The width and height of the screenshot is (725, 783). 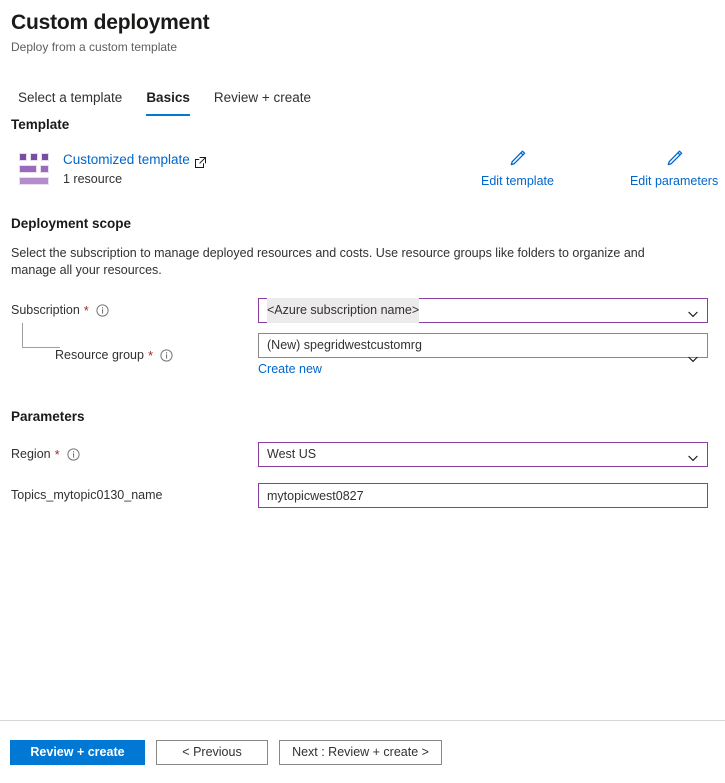 I want to click on edit-parameters-button: Edit parameters, so click(x=674, y=169).